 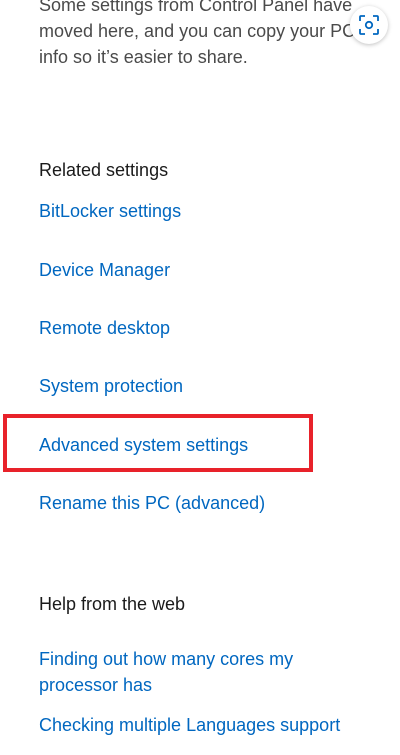 What do you see at coordinates (104, 170) in the screenshot?
I see `related-settings-heading: Related settings` at bounding box center [104, 170].